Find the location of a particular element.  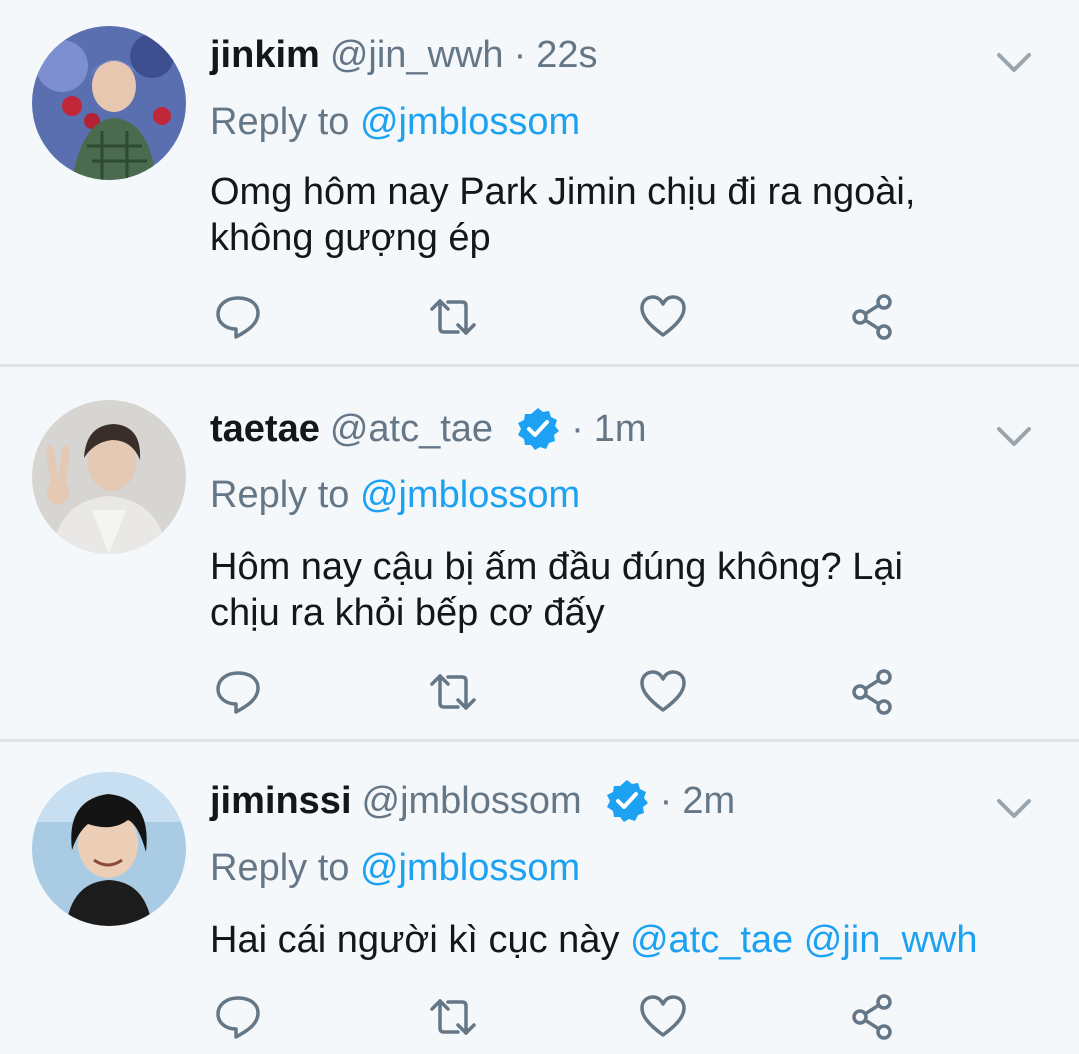

tweet-text-line: Omg hôm nay Park Jimin chịu đi ra ngoài, is located at coordinates (563, 192).